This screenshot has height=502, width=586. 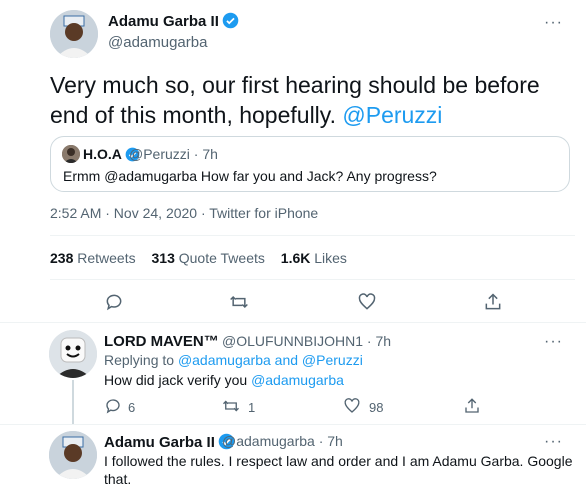 I want to click on replying-to: Replying to @adamugarba and @Peruzzi, so click(x=233, y=360).